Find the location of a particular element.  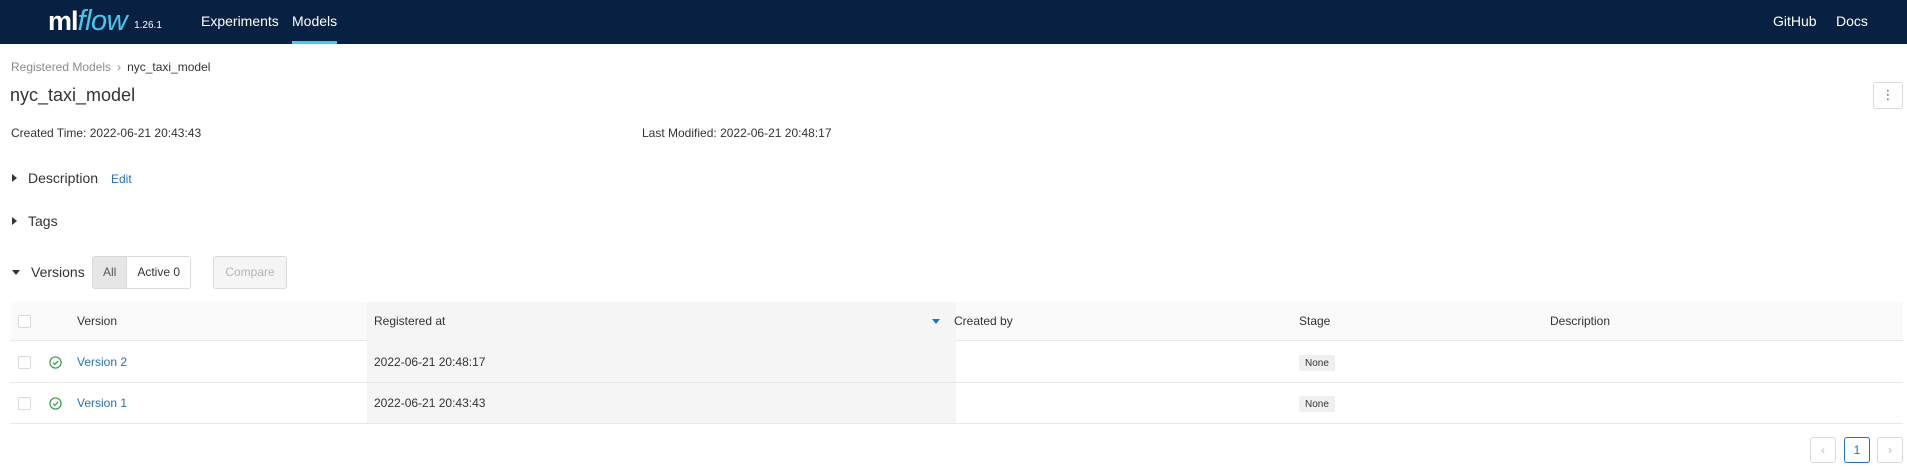

more-options-button: ⋮ is located at coordinates (1888, 95).